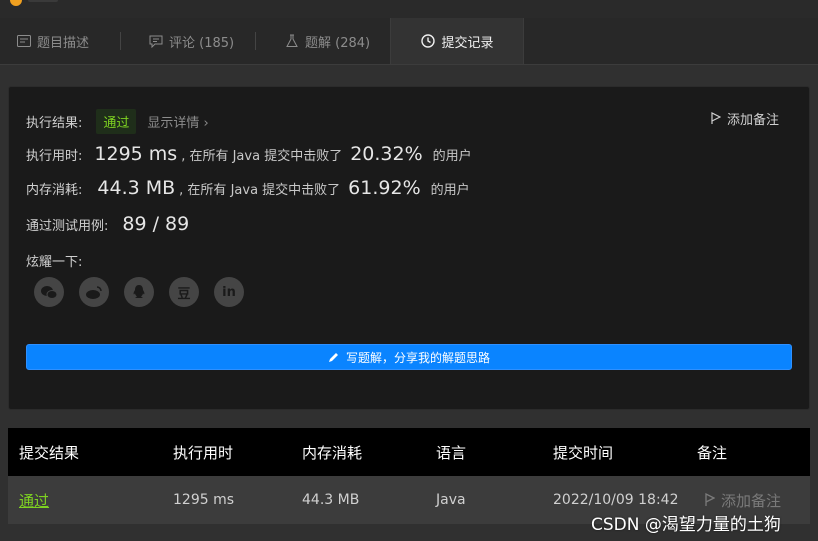 Image resolution: width=818 pixels, height=541 pixels. Describe the element at coordinates (63, 43) in the screenshot. I see `tab-label: 题目描述` at that location.